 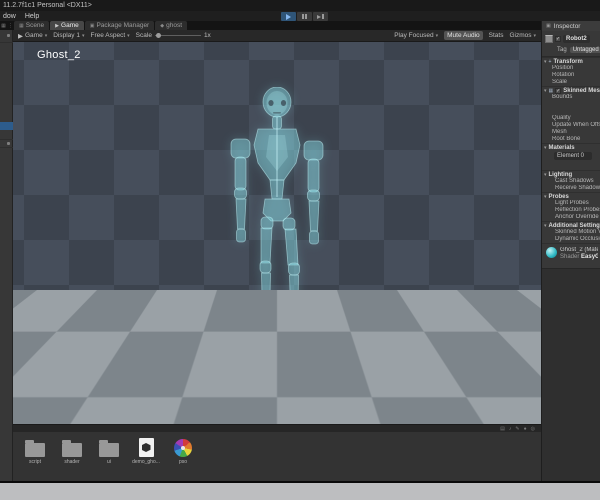 I want to click on image-aperture-icon, so click(x=183, y=448).